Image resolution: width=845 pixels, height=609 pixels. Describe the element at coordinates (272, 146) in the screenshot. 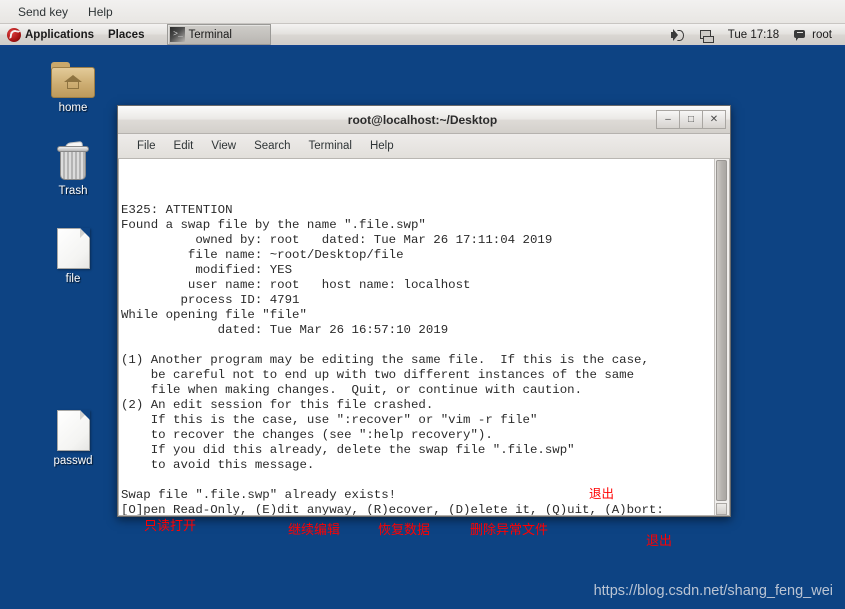

I see `terminal-menu-search: Search` at that location.